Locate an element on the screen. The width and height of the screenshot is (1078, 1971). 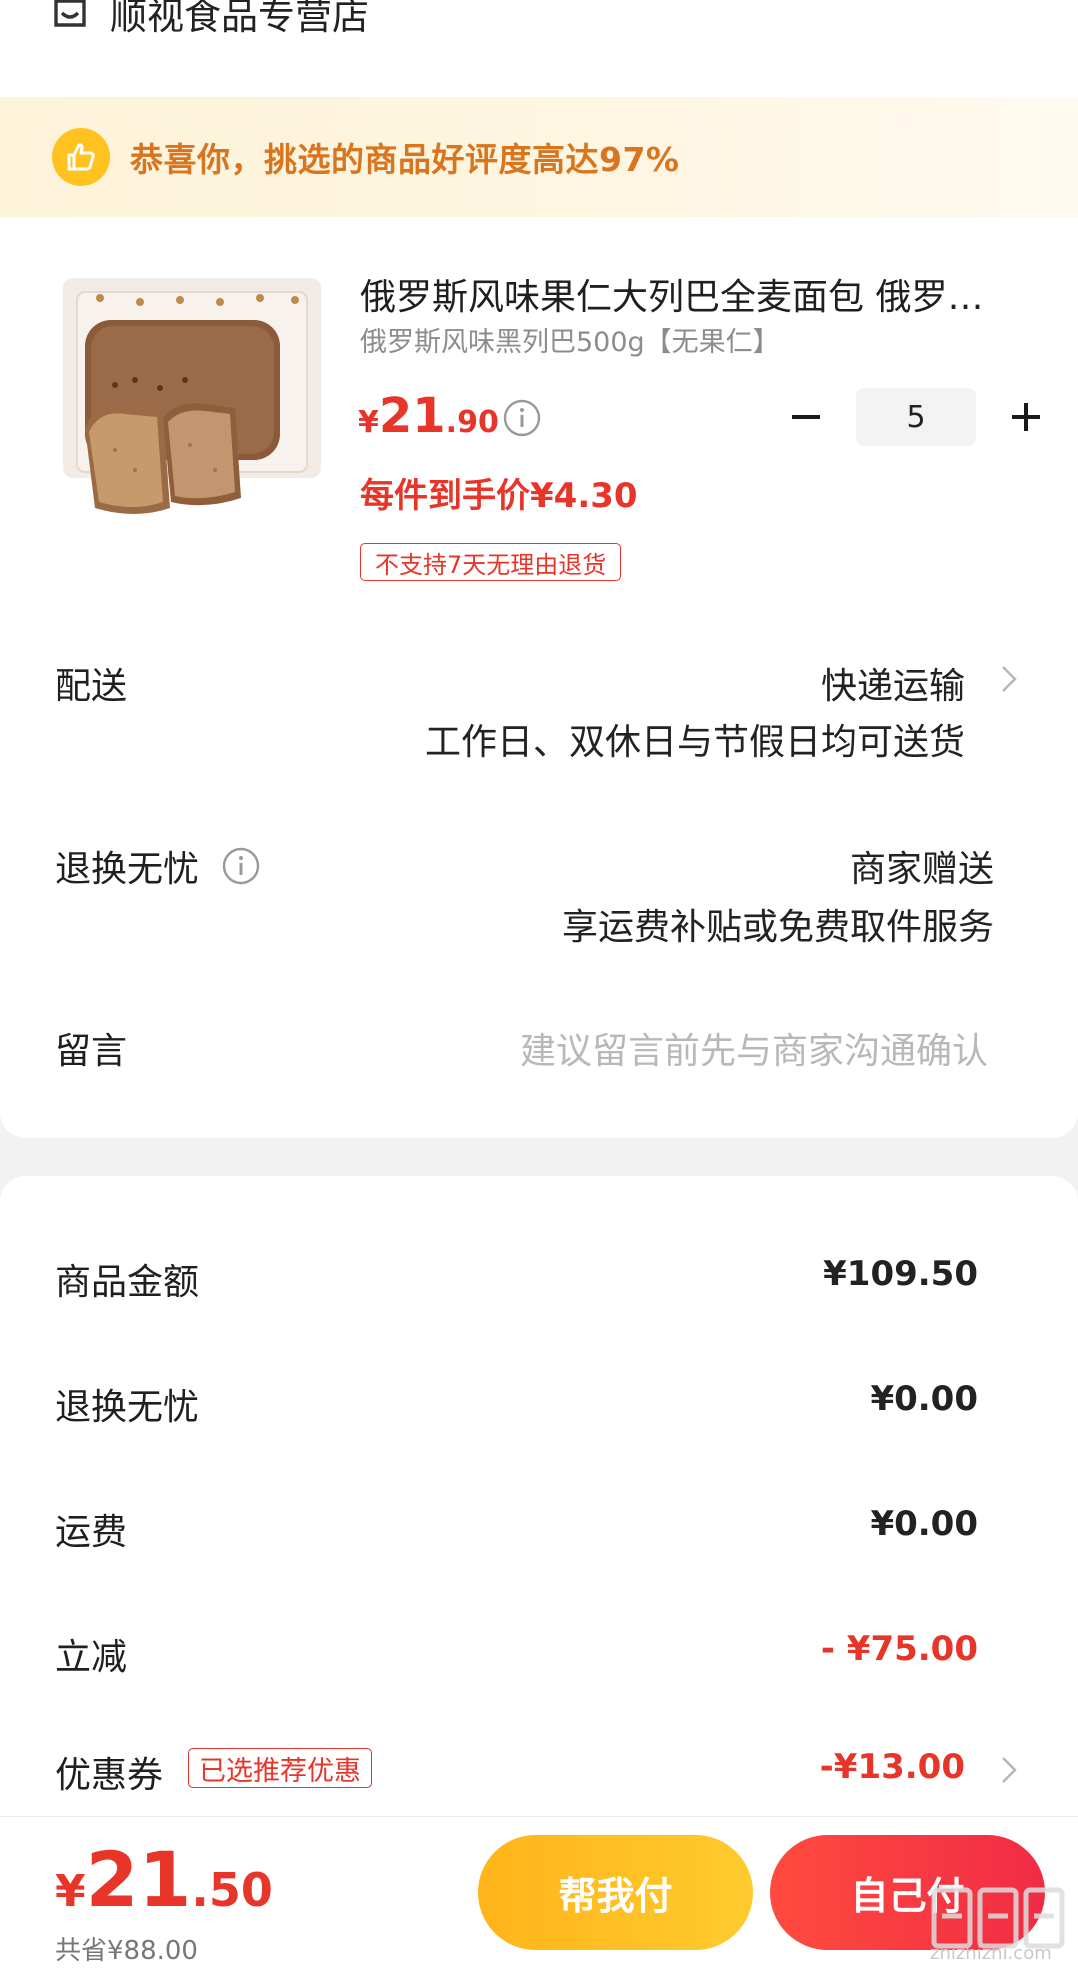
price-currency: ¥ is located at coordinates (368, 422).